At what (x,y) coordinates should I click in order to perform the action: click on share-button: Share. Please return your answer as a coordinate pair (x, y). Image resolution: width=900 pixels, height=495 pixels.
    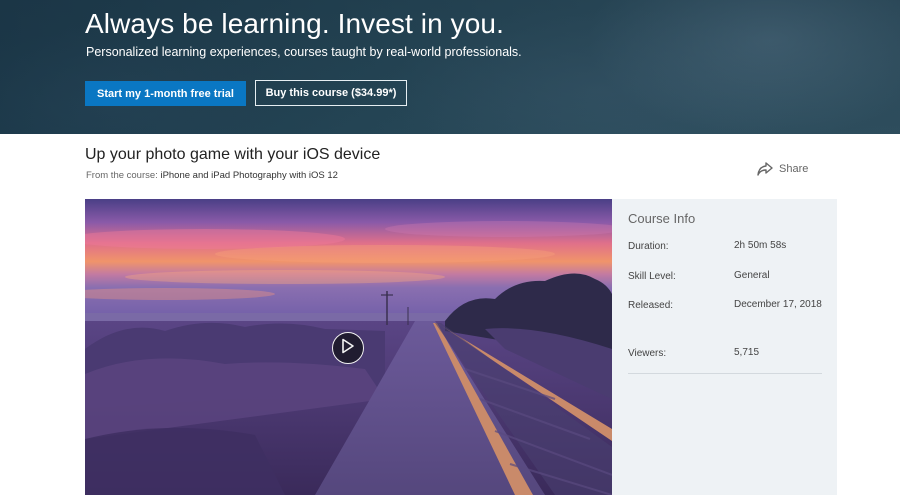
    Looking at the image, I should click on (782, 169).